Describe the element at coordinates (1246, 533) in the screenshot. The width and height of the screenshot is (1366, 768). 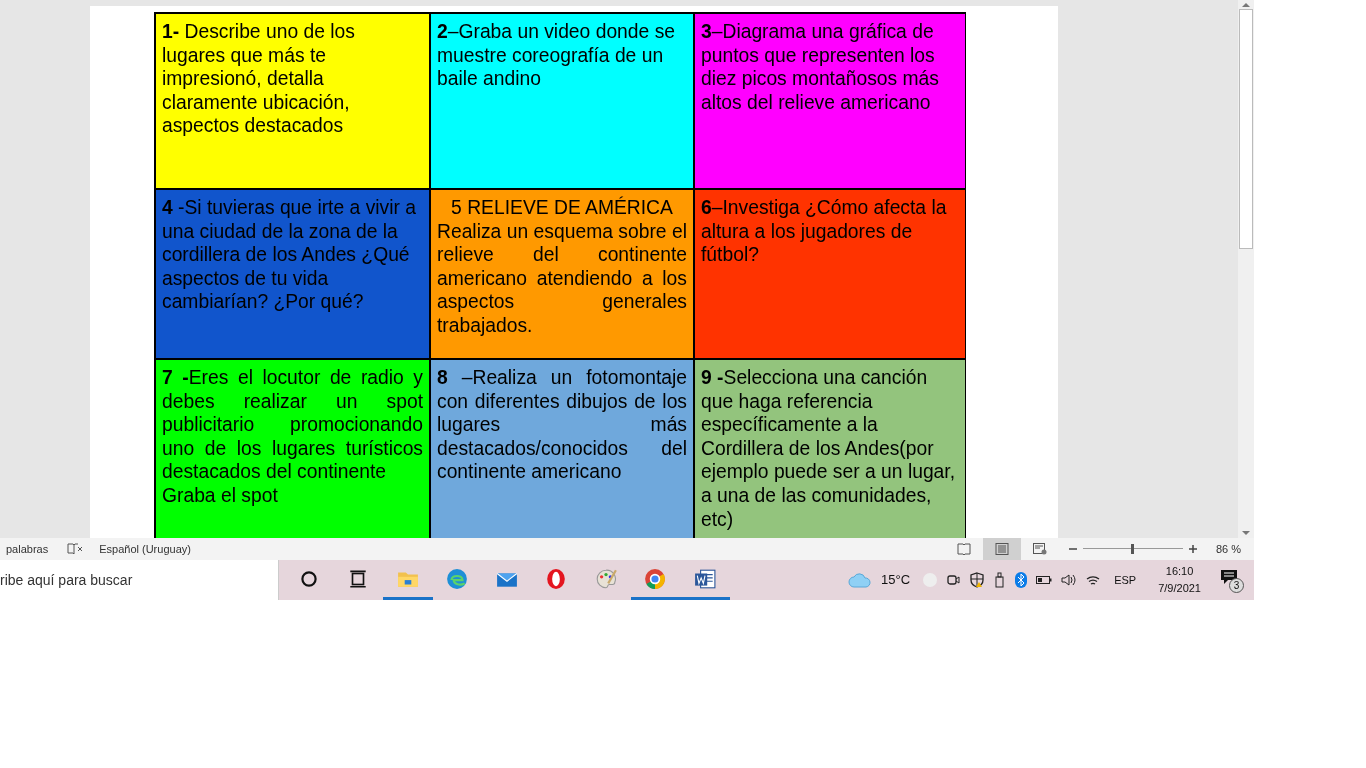
I see `scroll-down-icon` at that location.